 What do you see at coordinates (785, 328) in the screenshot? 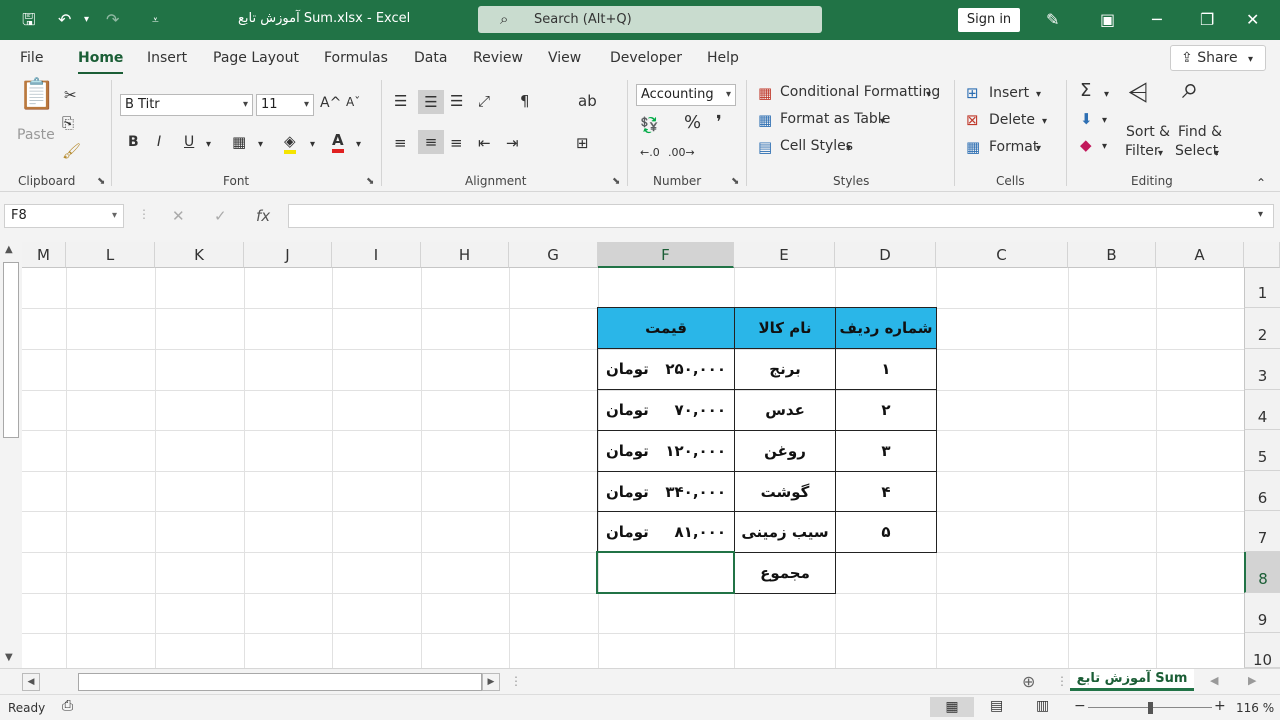
I see `cell-e2-item-header: نام کالا` at bounding box center [785, 328].